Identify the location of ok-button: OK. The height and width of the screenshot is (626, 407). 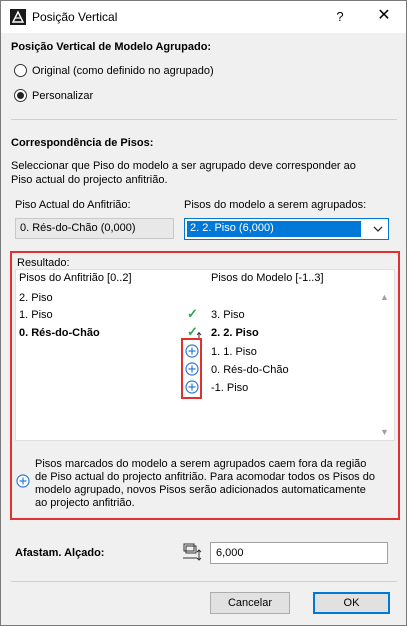
(351, 603).